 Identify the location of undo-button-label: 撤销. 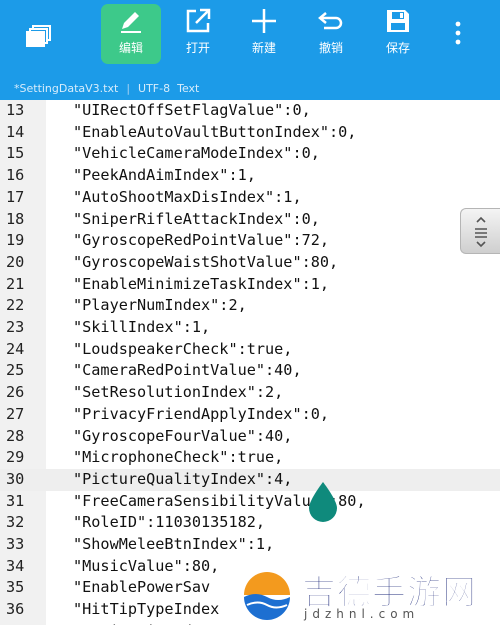
(330, 48).